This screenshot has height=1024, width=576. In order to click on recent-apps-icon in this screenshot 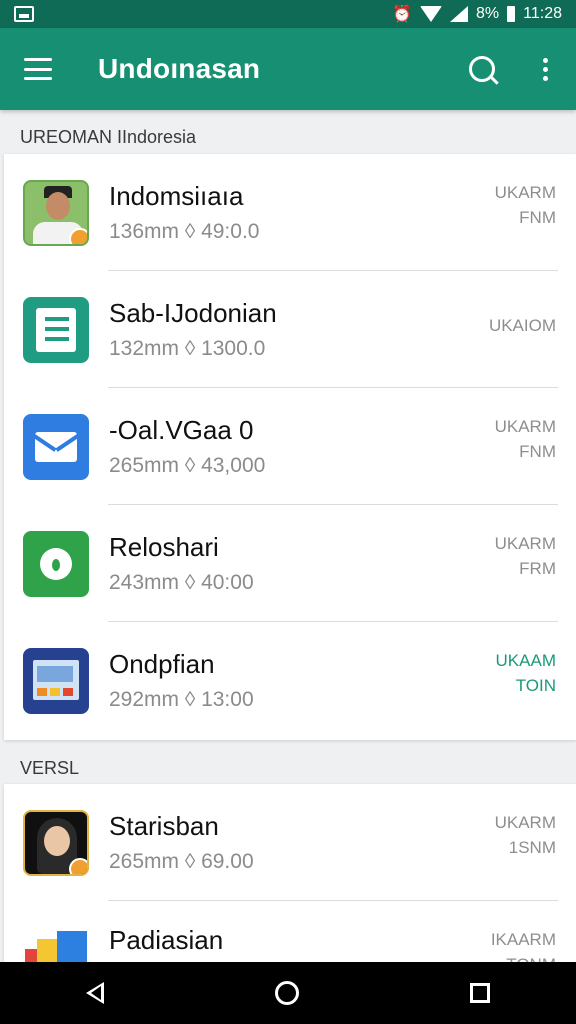, I will do `click(480, 993)`.